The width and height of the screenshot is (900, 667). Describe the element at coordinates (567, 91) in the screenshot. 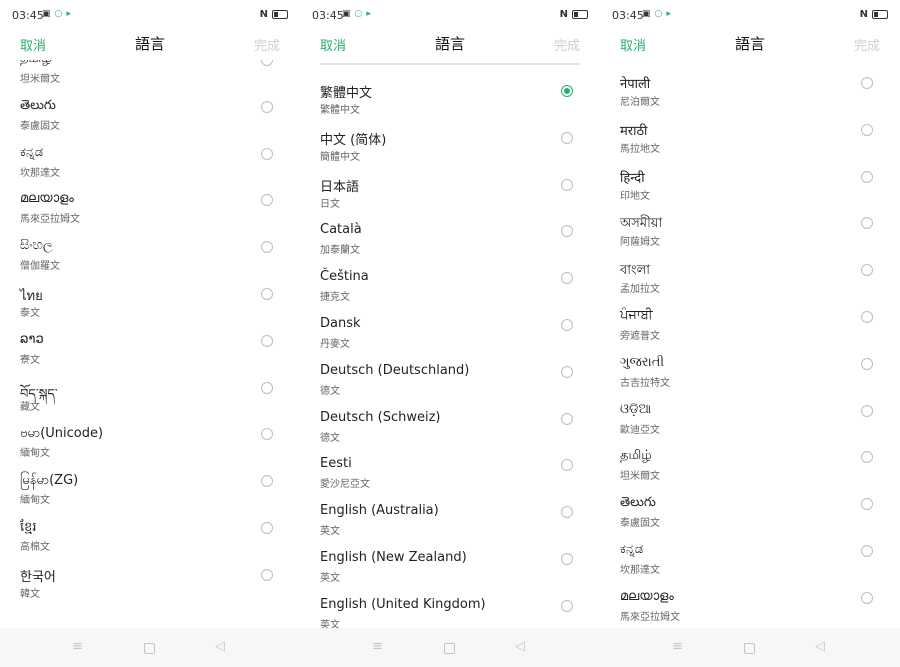

I see `radio-selected-icon` at that location.